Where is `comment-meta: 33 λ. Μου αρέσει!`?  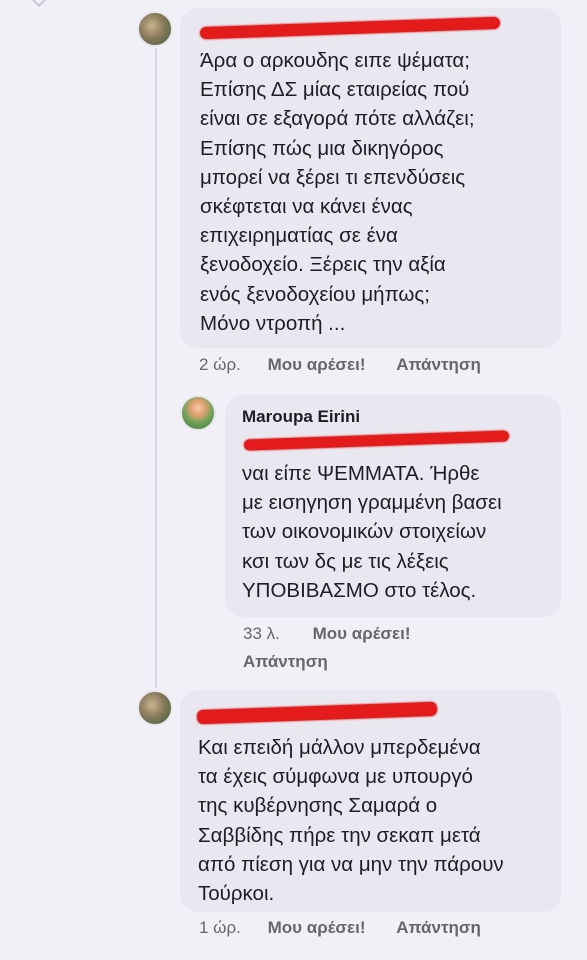
comment-meta: 33 λ. Μου αρέσει! is located at coordinates (326, 634).